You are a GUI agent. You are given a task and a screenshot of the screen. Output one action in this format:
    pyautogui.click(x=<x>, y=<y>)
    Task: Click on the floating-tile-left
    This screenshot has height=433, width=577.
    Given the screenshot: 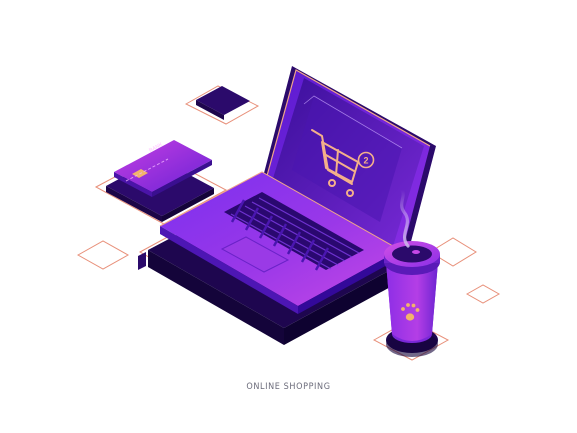 What is the action you would take?
    pyautogui.click(x=103, y=255)
    